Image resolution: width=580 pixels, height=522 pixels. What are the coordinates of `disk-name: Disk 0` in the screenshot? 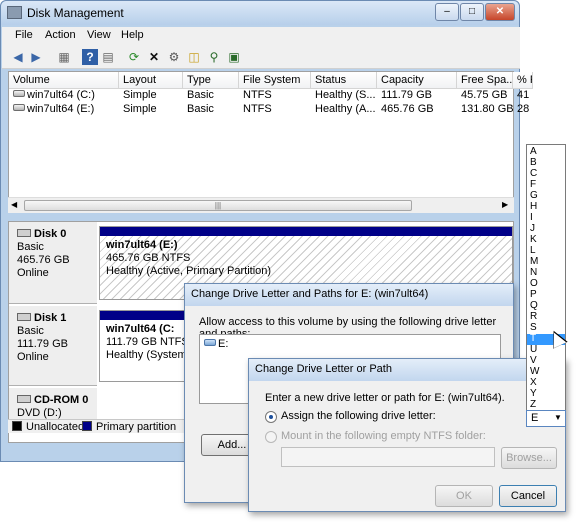 It's located at (50, 234).